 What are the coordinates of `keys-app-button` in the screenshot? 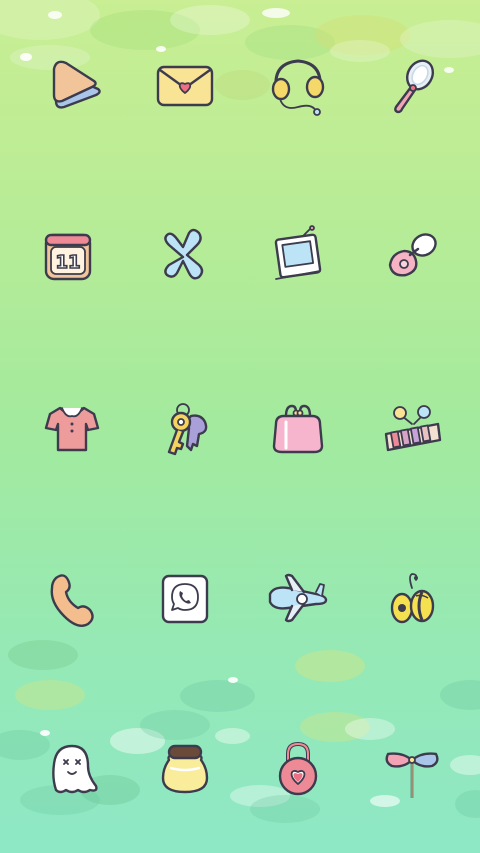 It's located at (185, 428).